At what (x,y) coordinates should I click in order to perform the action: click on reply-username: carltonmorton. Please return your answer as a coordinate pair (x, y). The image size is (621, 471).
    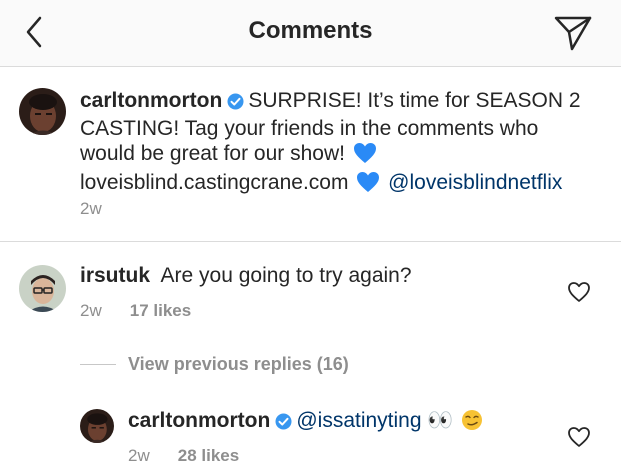
    Looking at the image, I should click on (199, 420).